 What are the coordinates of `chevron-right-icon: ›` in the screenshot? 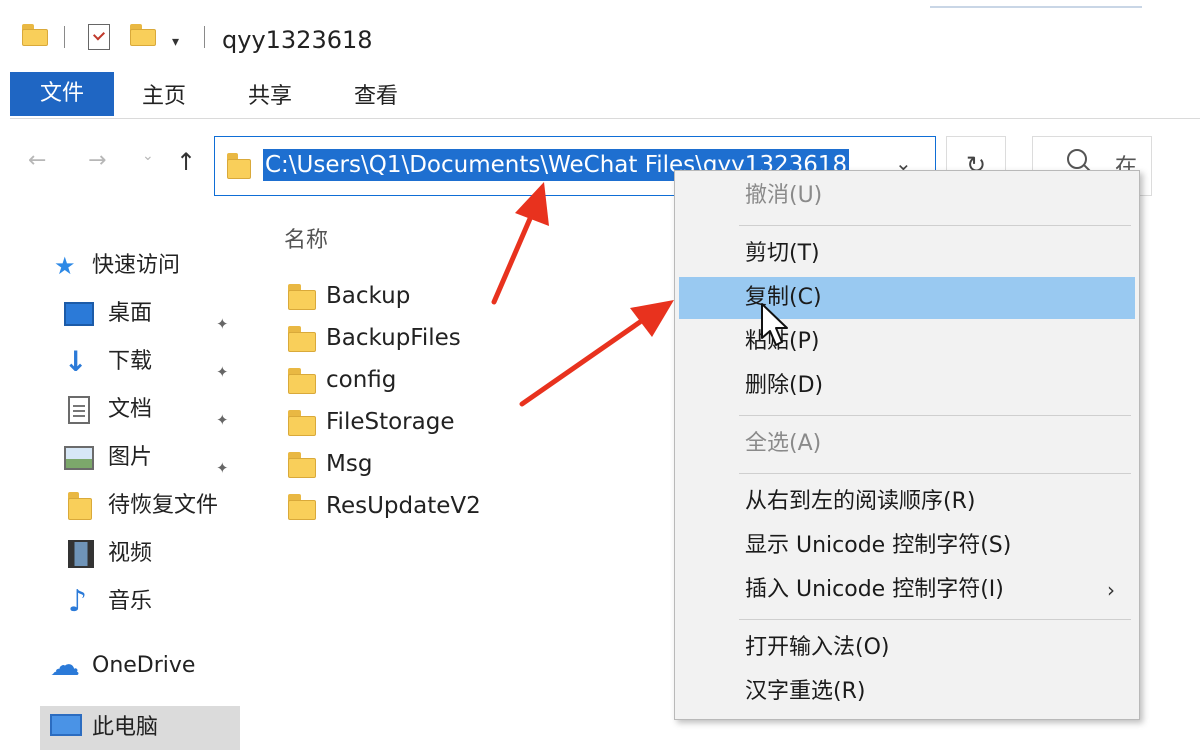 It's located at (1111, 590).